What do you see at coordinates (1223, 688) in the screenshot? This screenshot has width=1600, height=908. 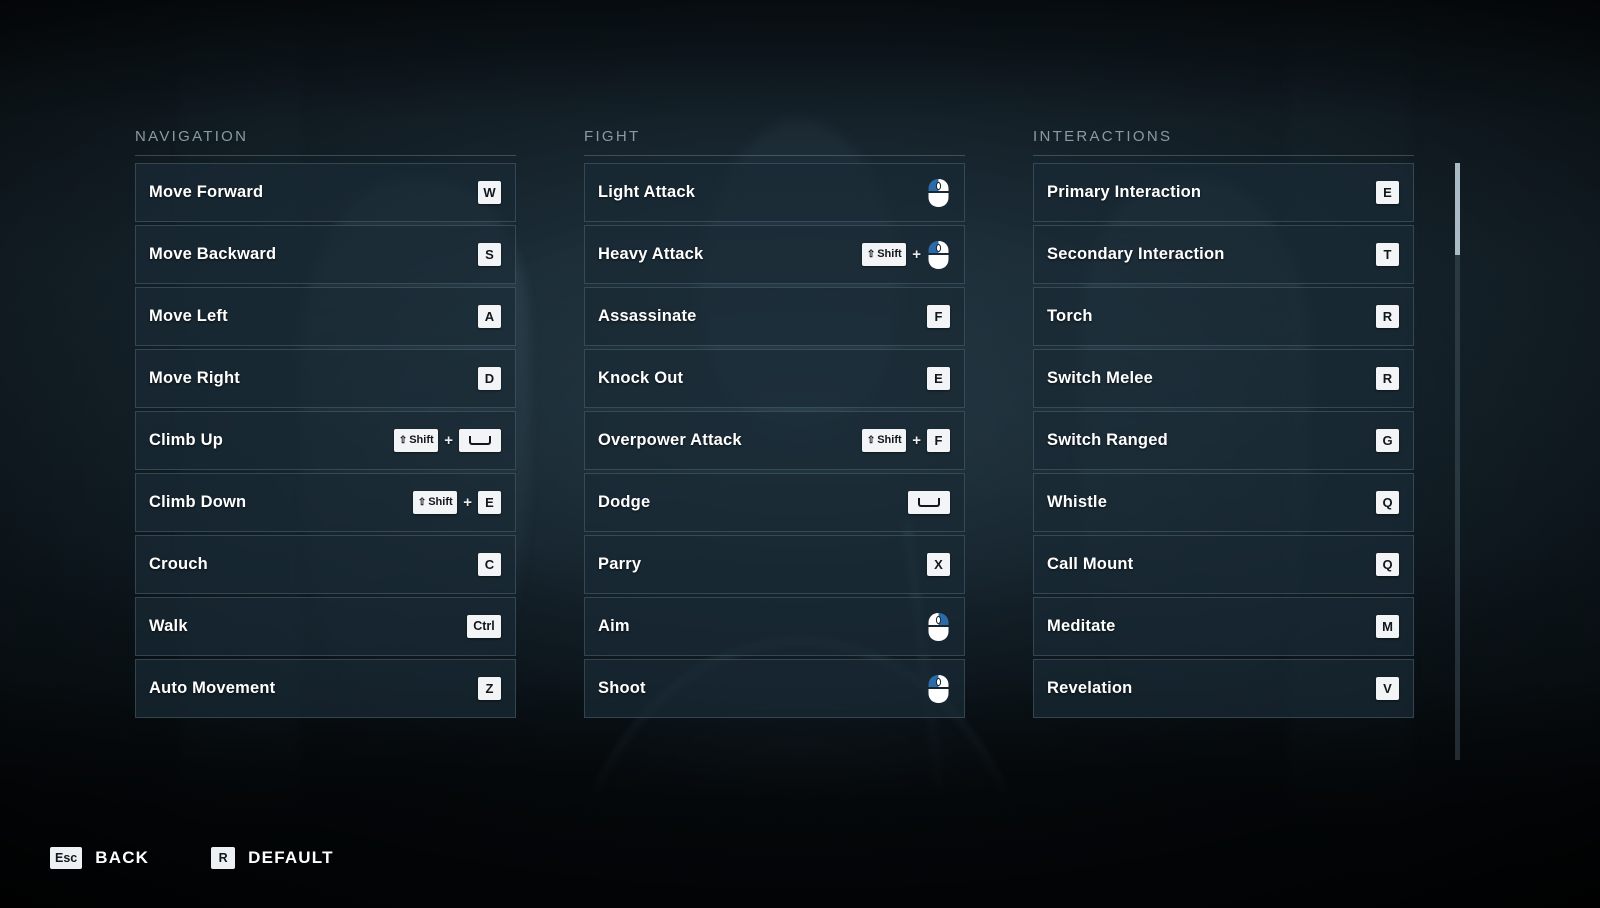 I see `keybinding-row: Revelation V` at bounding box center [1223, 688].